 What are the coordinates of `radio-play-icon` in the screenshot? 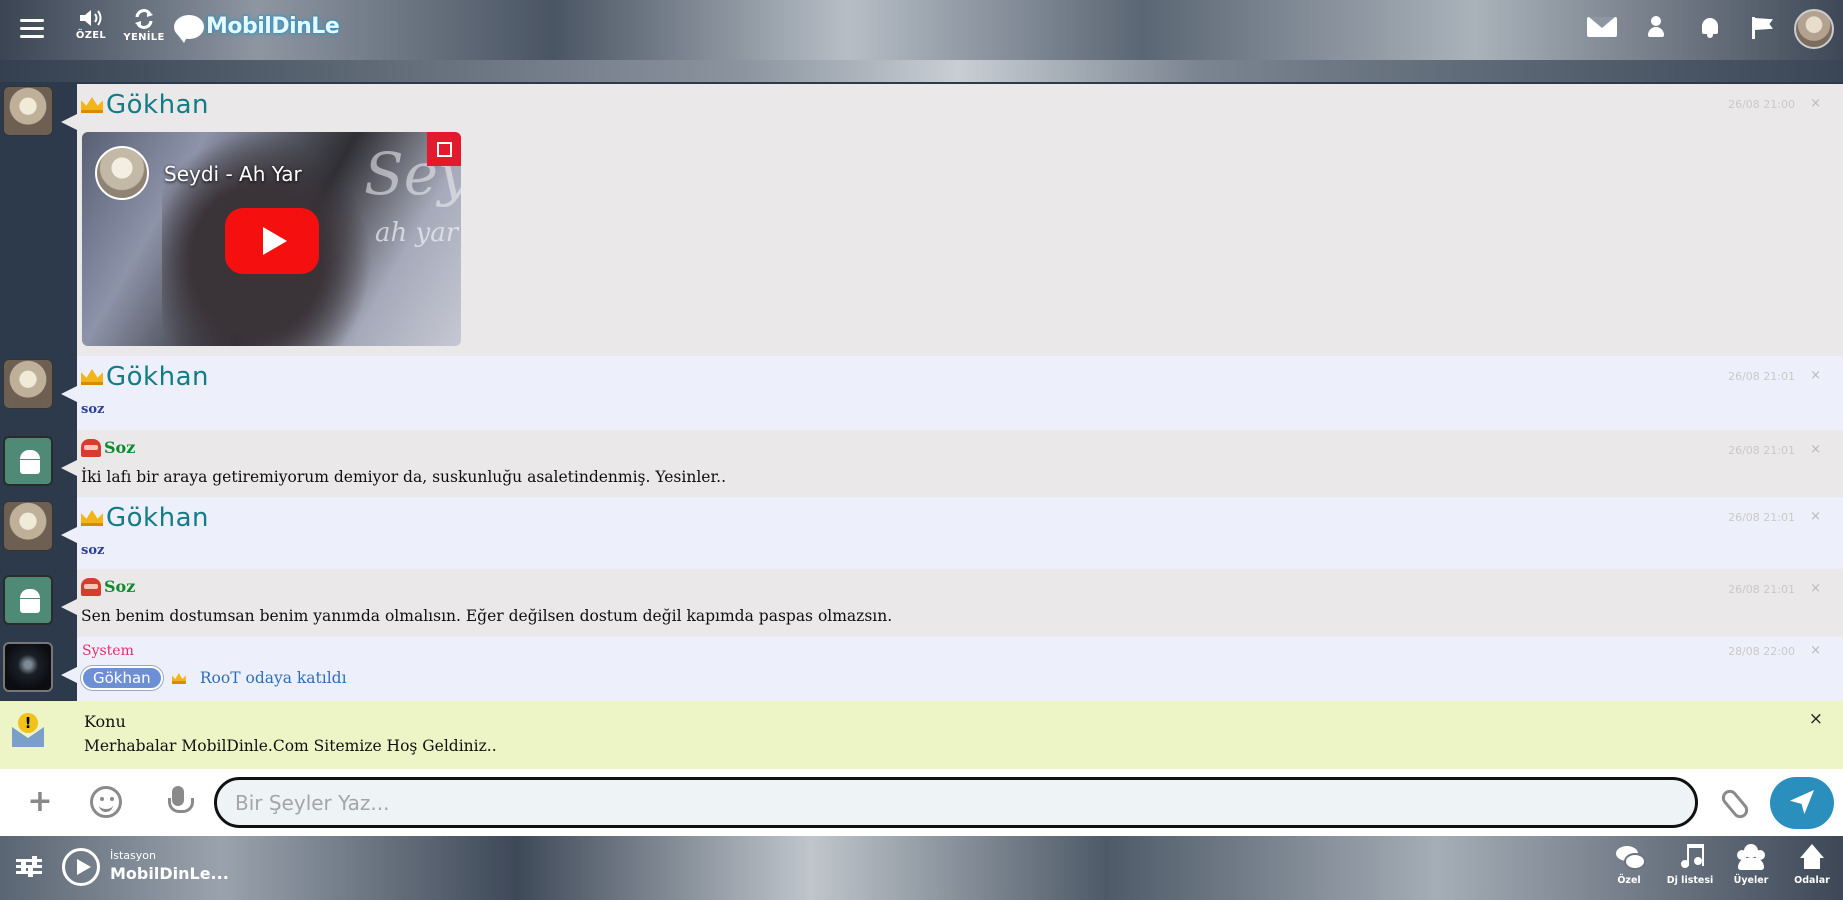 It's located at (81, 867).